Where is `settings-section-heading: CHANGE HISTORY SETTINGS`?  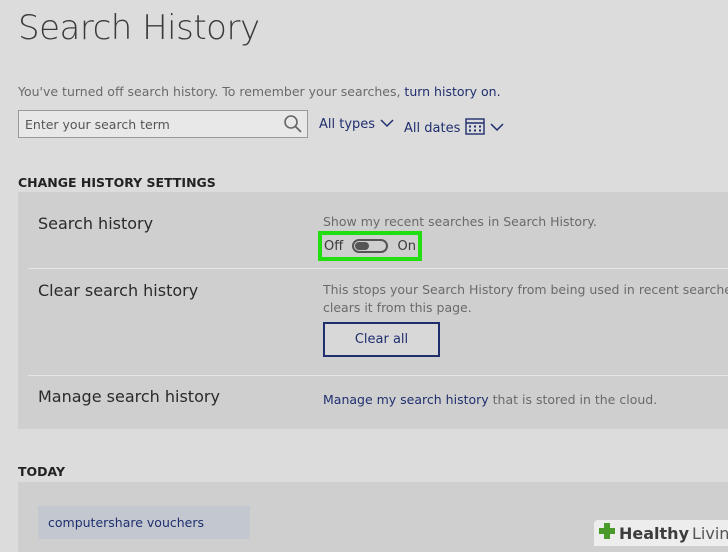 settings-section-heading: CHANGE HISTORY SETTINGS is located at coordinates (117, 182).